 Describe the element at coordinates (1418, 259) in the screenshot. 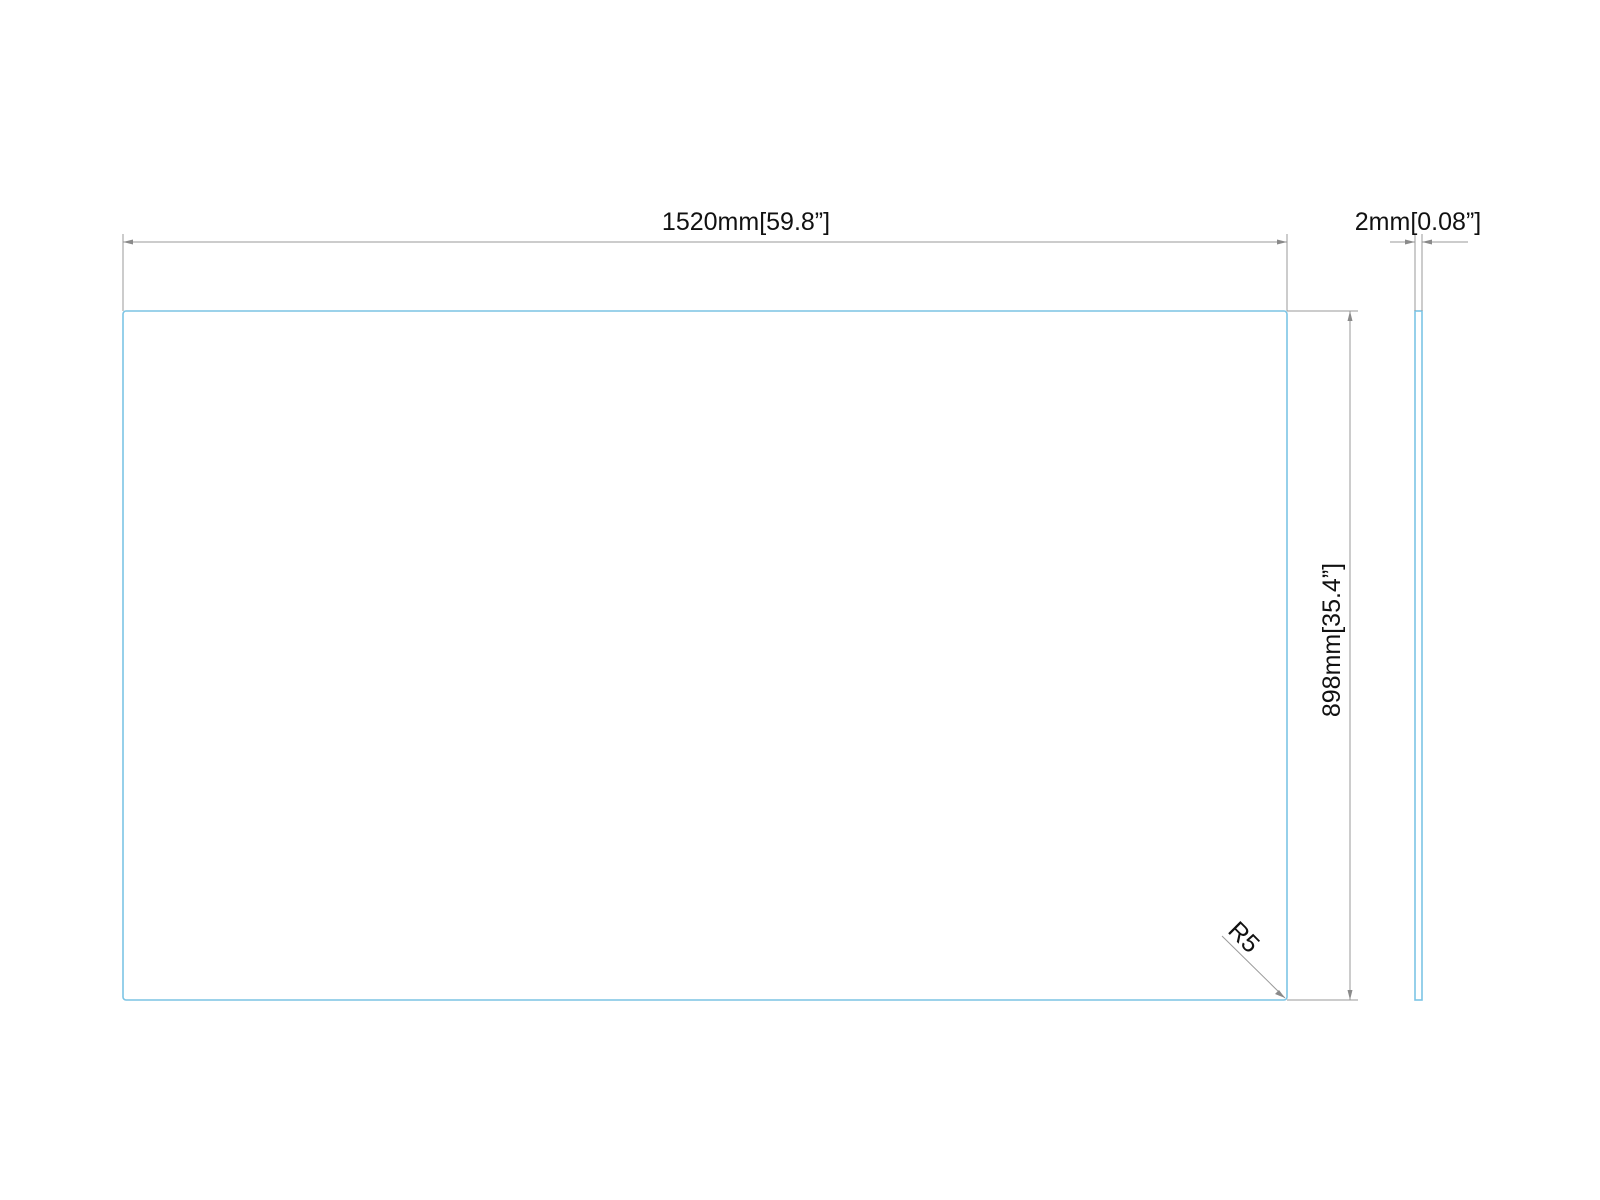

I see `thickness-dimension: 2mm[0.08”]` at that location.